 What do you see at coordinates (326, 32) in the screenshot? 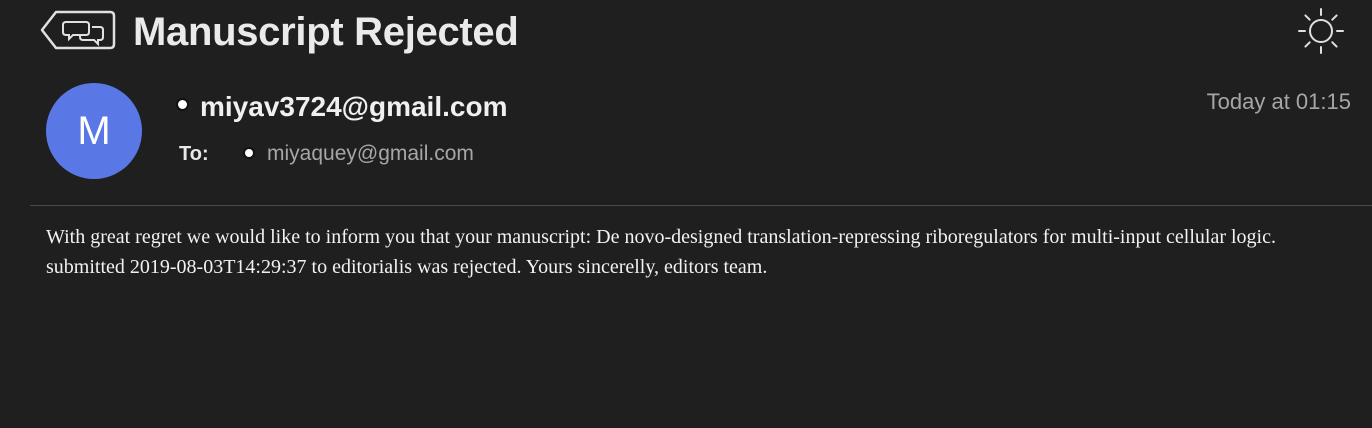
I see `page-title: Manuscript Rejected` at bounding box center [326, 32].